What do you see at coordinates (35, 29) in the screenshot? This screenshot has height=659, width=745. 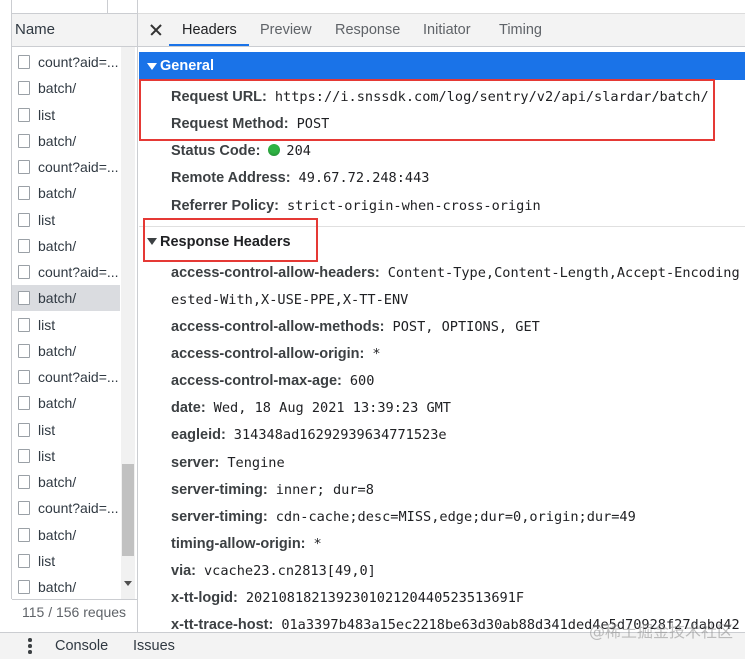 I see `name-column-label: Name` at bounding box center [35, 29].